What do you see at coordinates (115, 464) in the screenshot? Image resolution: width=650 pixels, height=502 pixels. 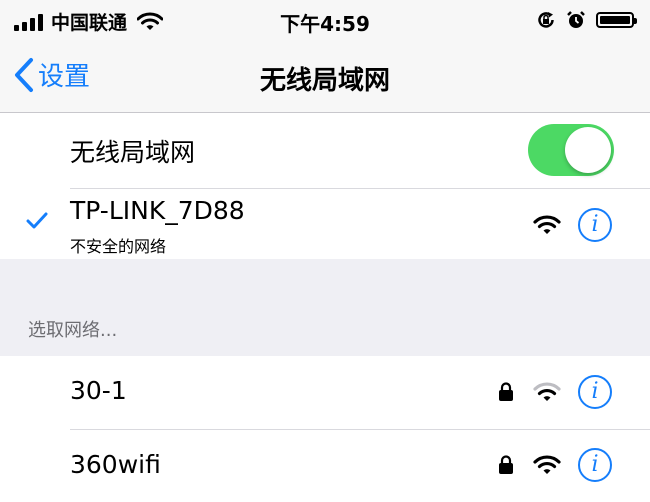 I see `network-name: 360wifi` at bounding box center [115, 464].